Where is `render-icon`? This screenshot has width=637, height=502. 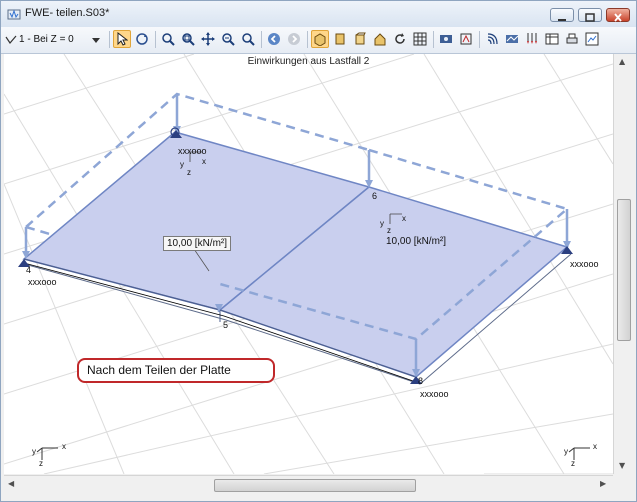
render-icon is located at coordinates (446, 39).